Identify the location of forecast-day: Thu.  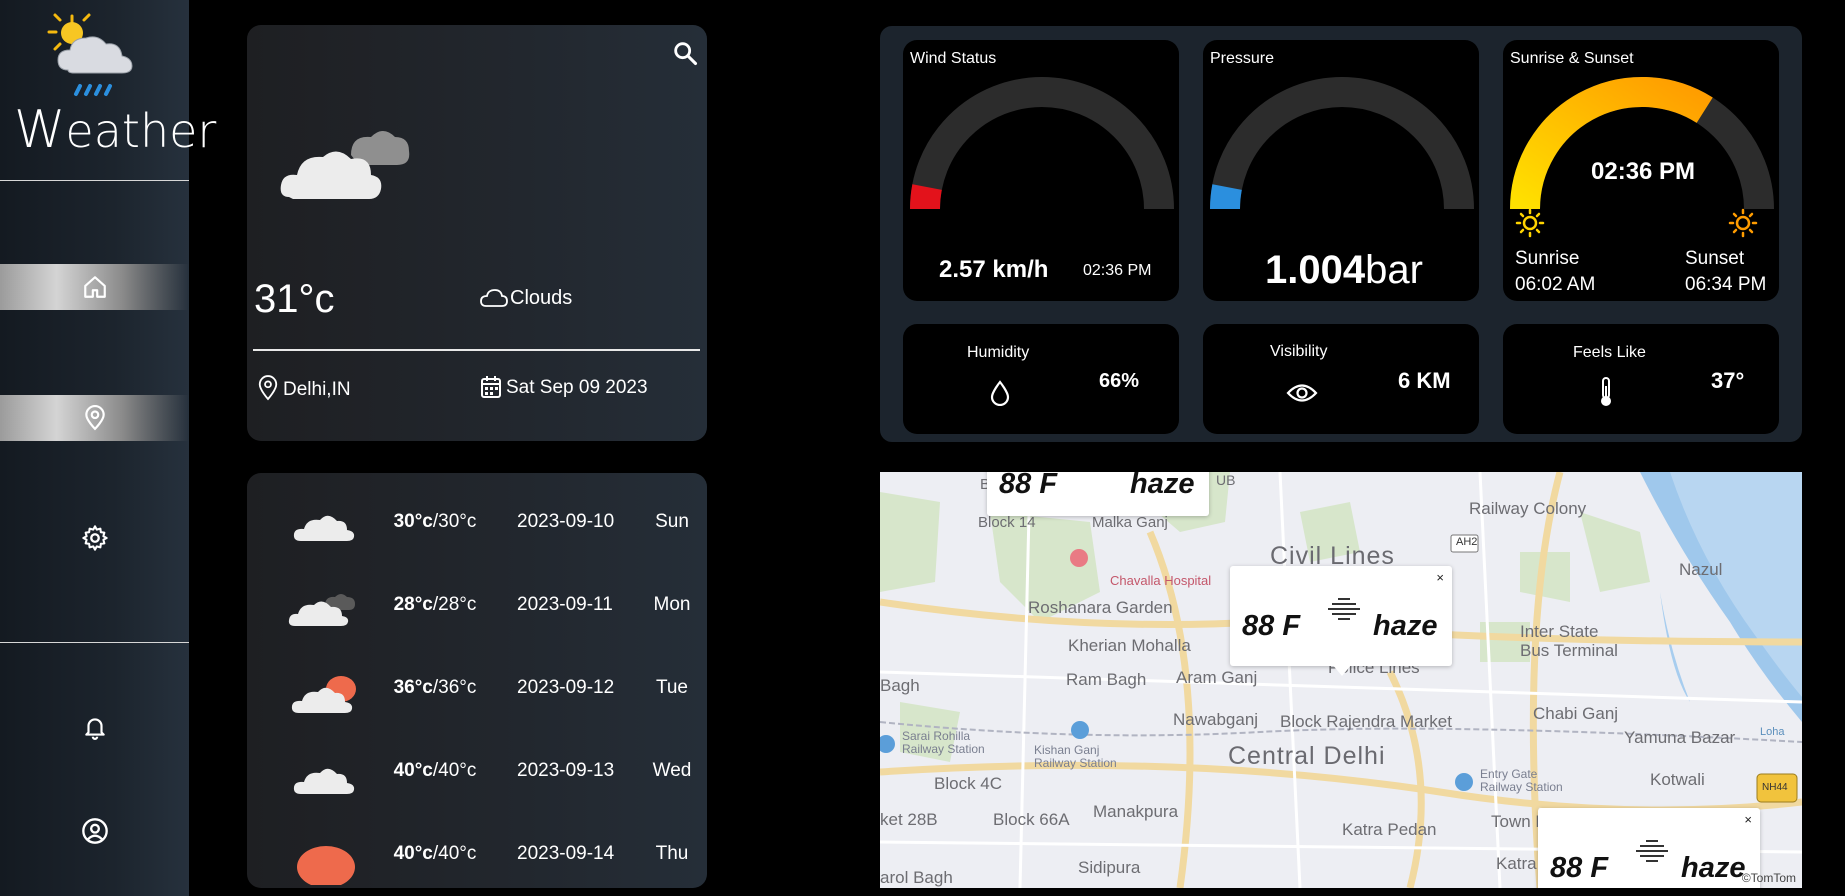
(672, 853).